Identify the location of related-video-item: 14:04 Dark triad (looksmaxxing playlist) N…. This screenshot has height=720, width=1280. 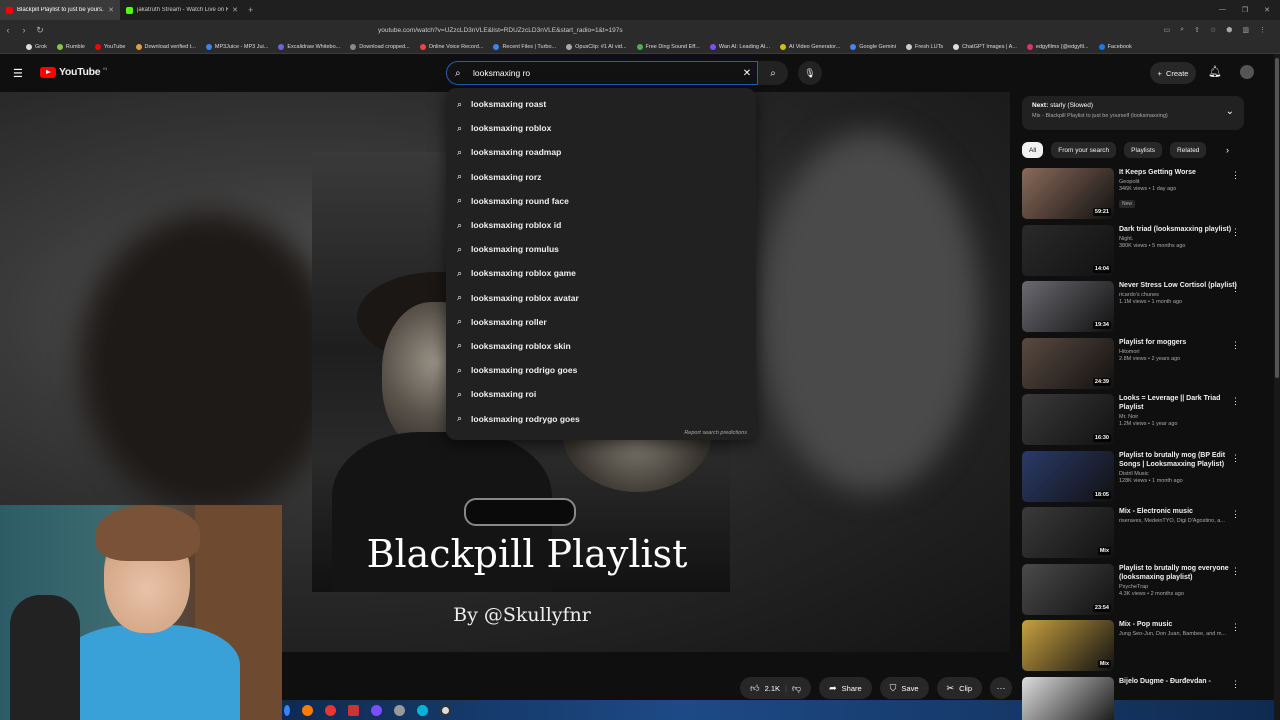
(1133, 253).